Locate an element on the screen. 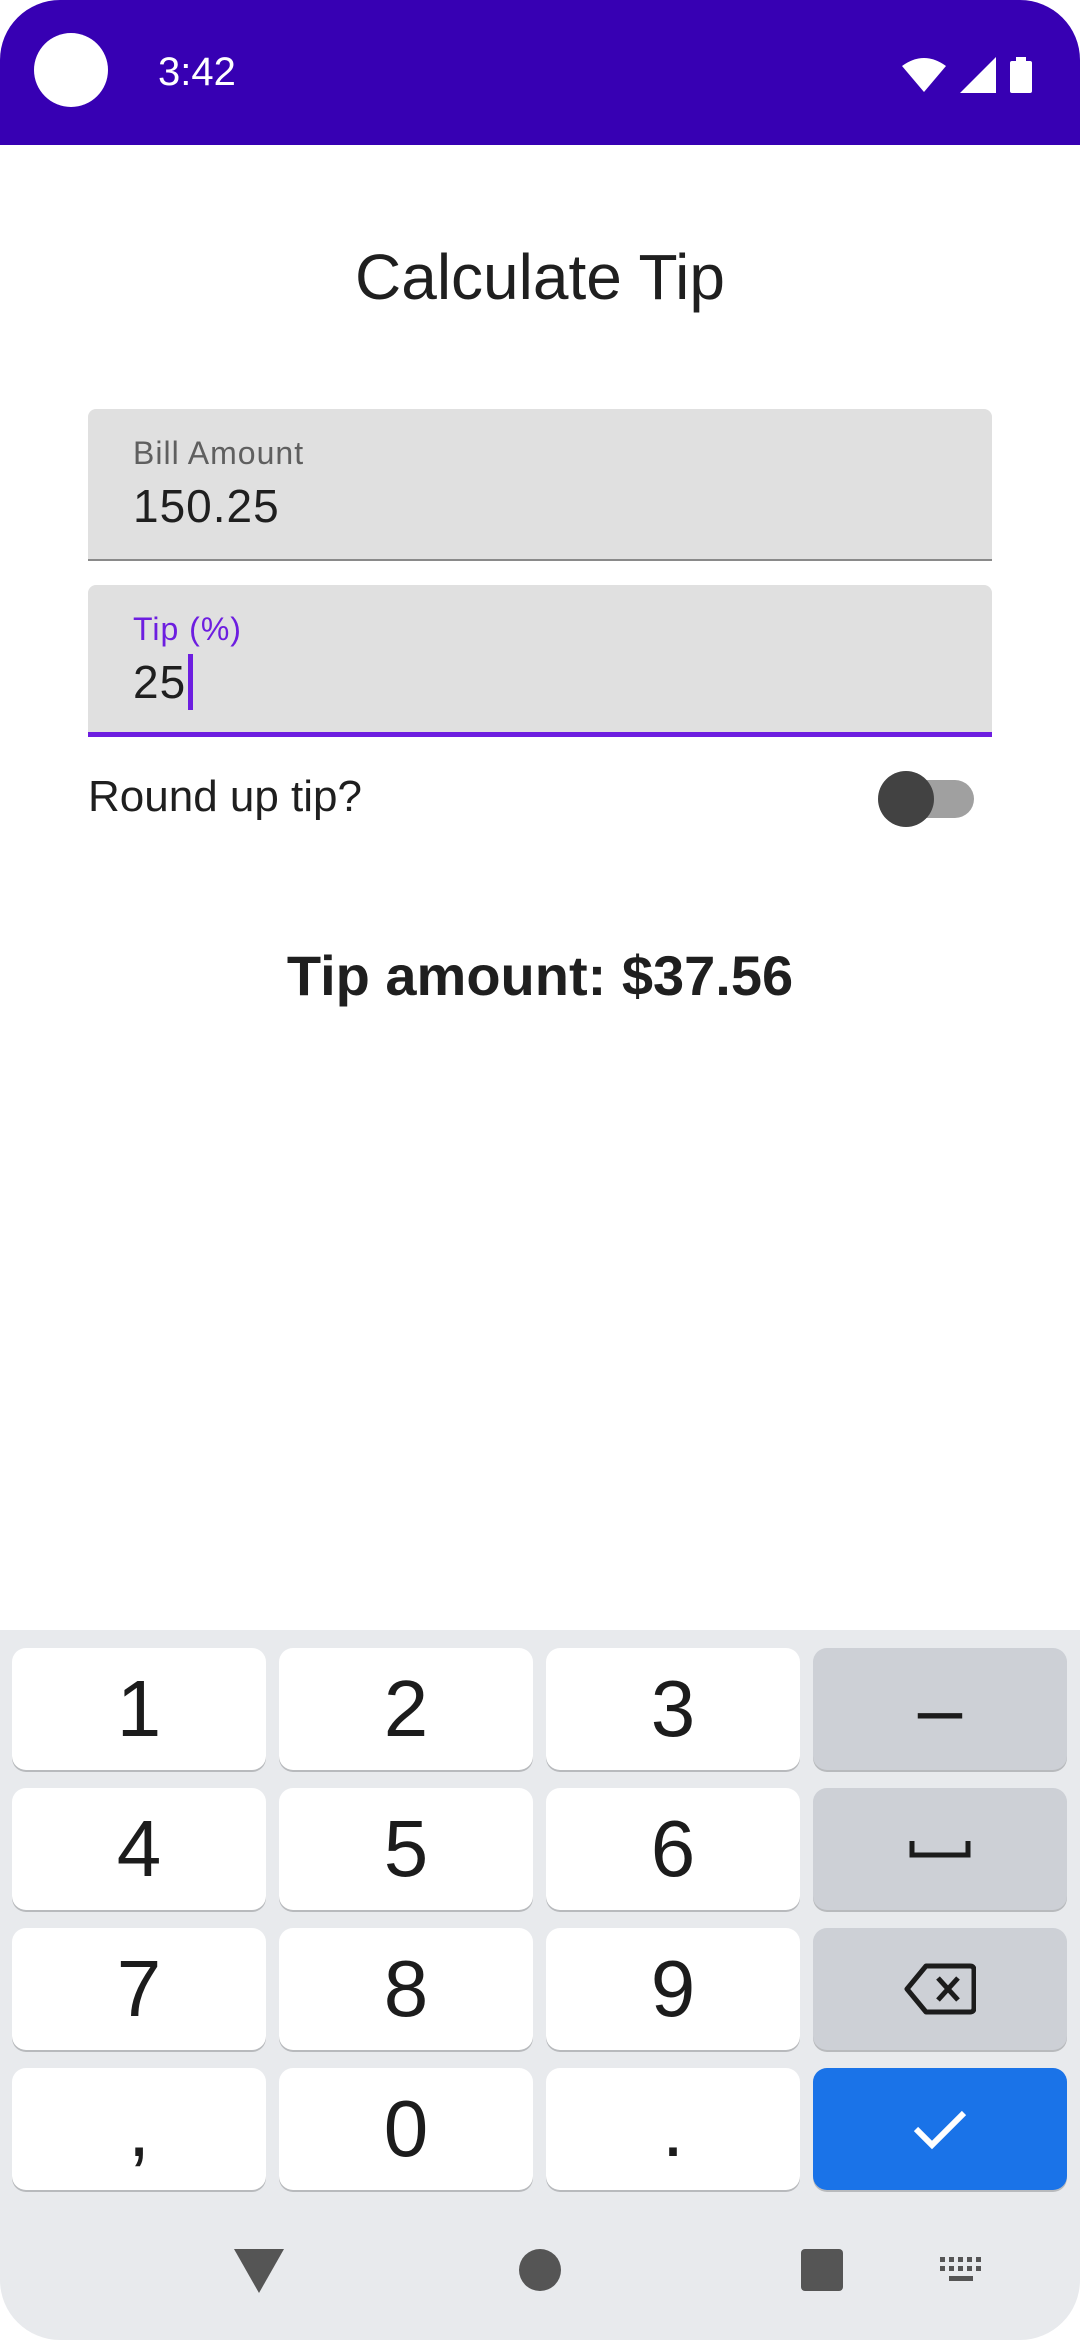 The image size is (1080, 2340). recents-icon is located at coordinates (822, 2270).